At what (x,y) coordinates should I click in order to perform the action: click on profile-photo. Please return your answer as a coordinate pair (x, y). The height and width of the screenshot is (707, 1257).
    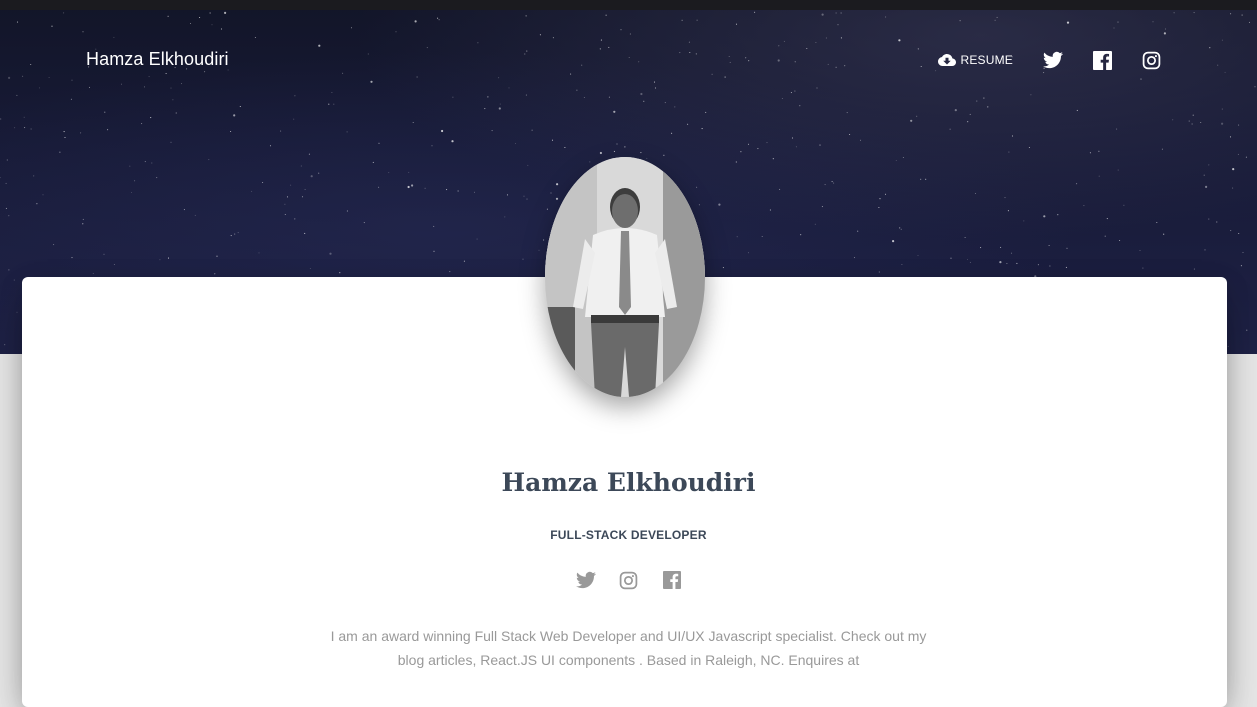
    Looking at the image, I should click on (625, 277).